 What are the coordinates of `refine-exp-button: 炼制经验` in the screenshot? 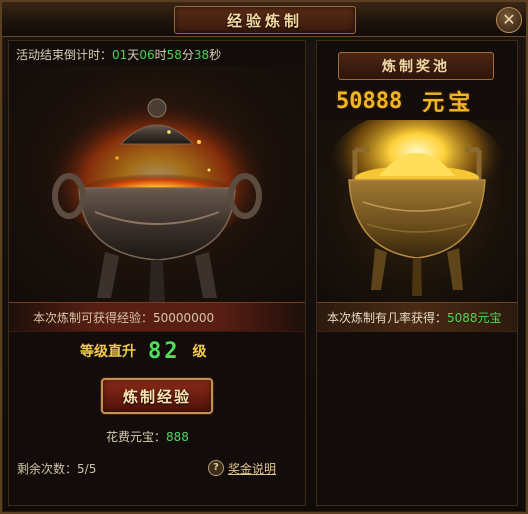 It's located at (157, 396).